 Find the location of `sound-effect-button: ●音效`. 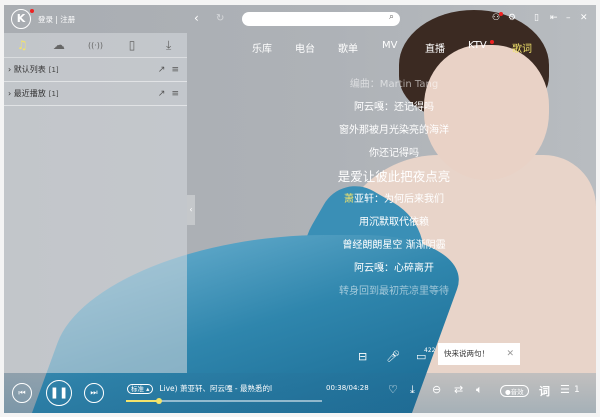

sound-effect-button: ●音效 is located at coordinates (514, 391).